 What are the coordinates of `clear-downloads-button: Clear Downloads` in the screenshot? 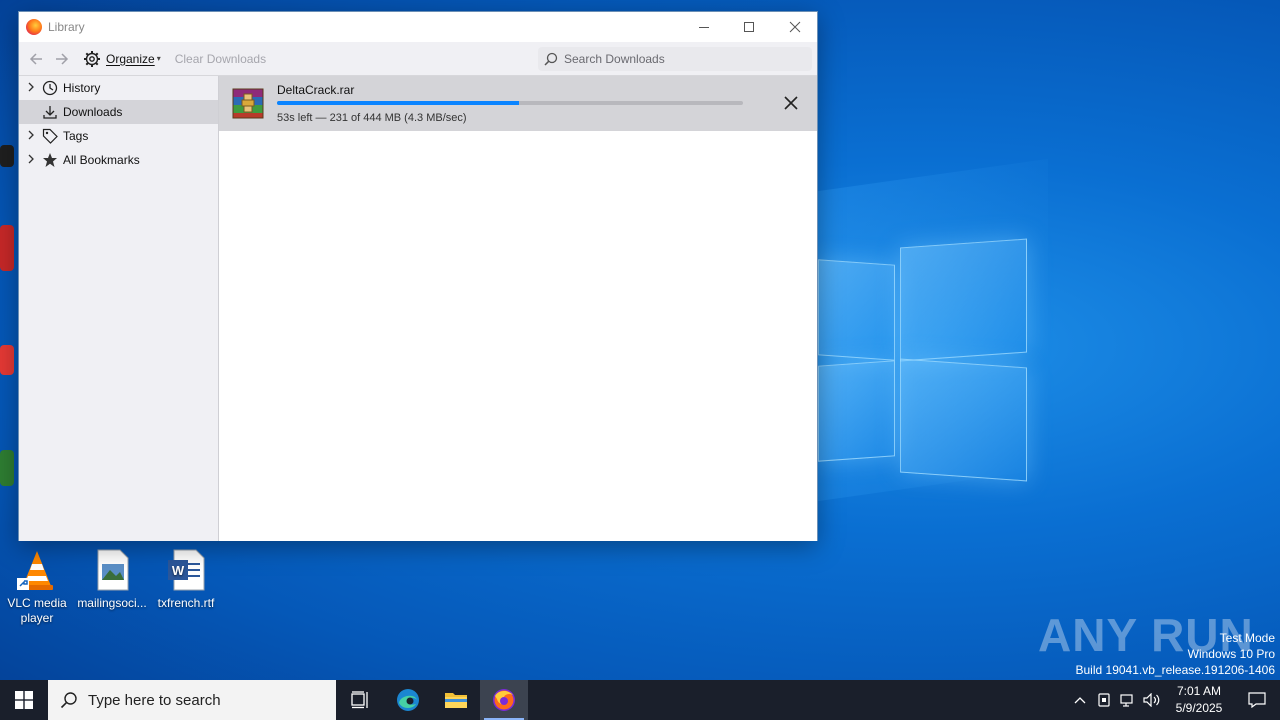 It's located at (220, 59).